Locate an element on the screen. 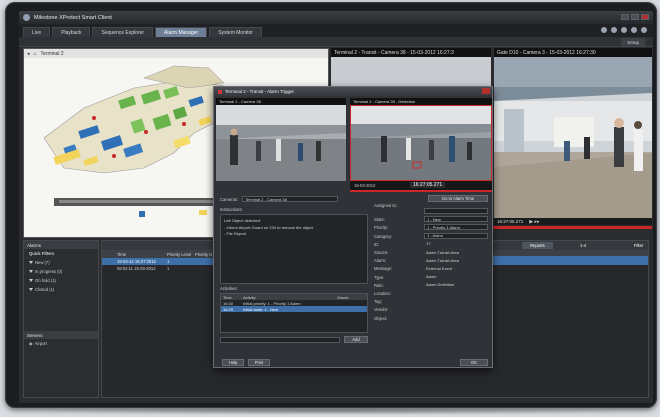  instruction-line: Left Object detected: is located at coordinates (242, 220).